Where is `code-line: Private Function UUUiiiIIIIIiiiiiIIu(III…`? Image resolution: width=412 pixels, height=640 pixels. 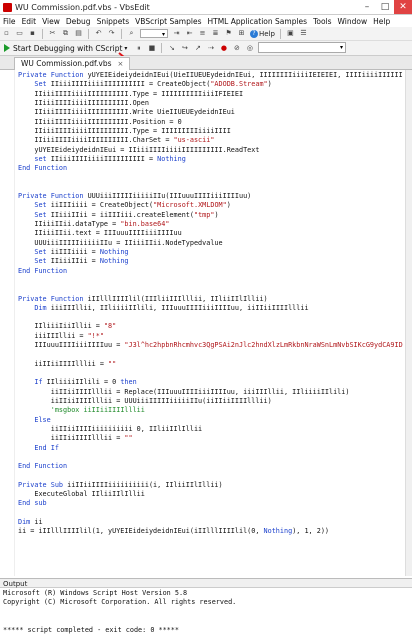
code-line: Private Function UUUiiiIIIIIiiiiiIIu(III… is located at coordinates (210, 196).